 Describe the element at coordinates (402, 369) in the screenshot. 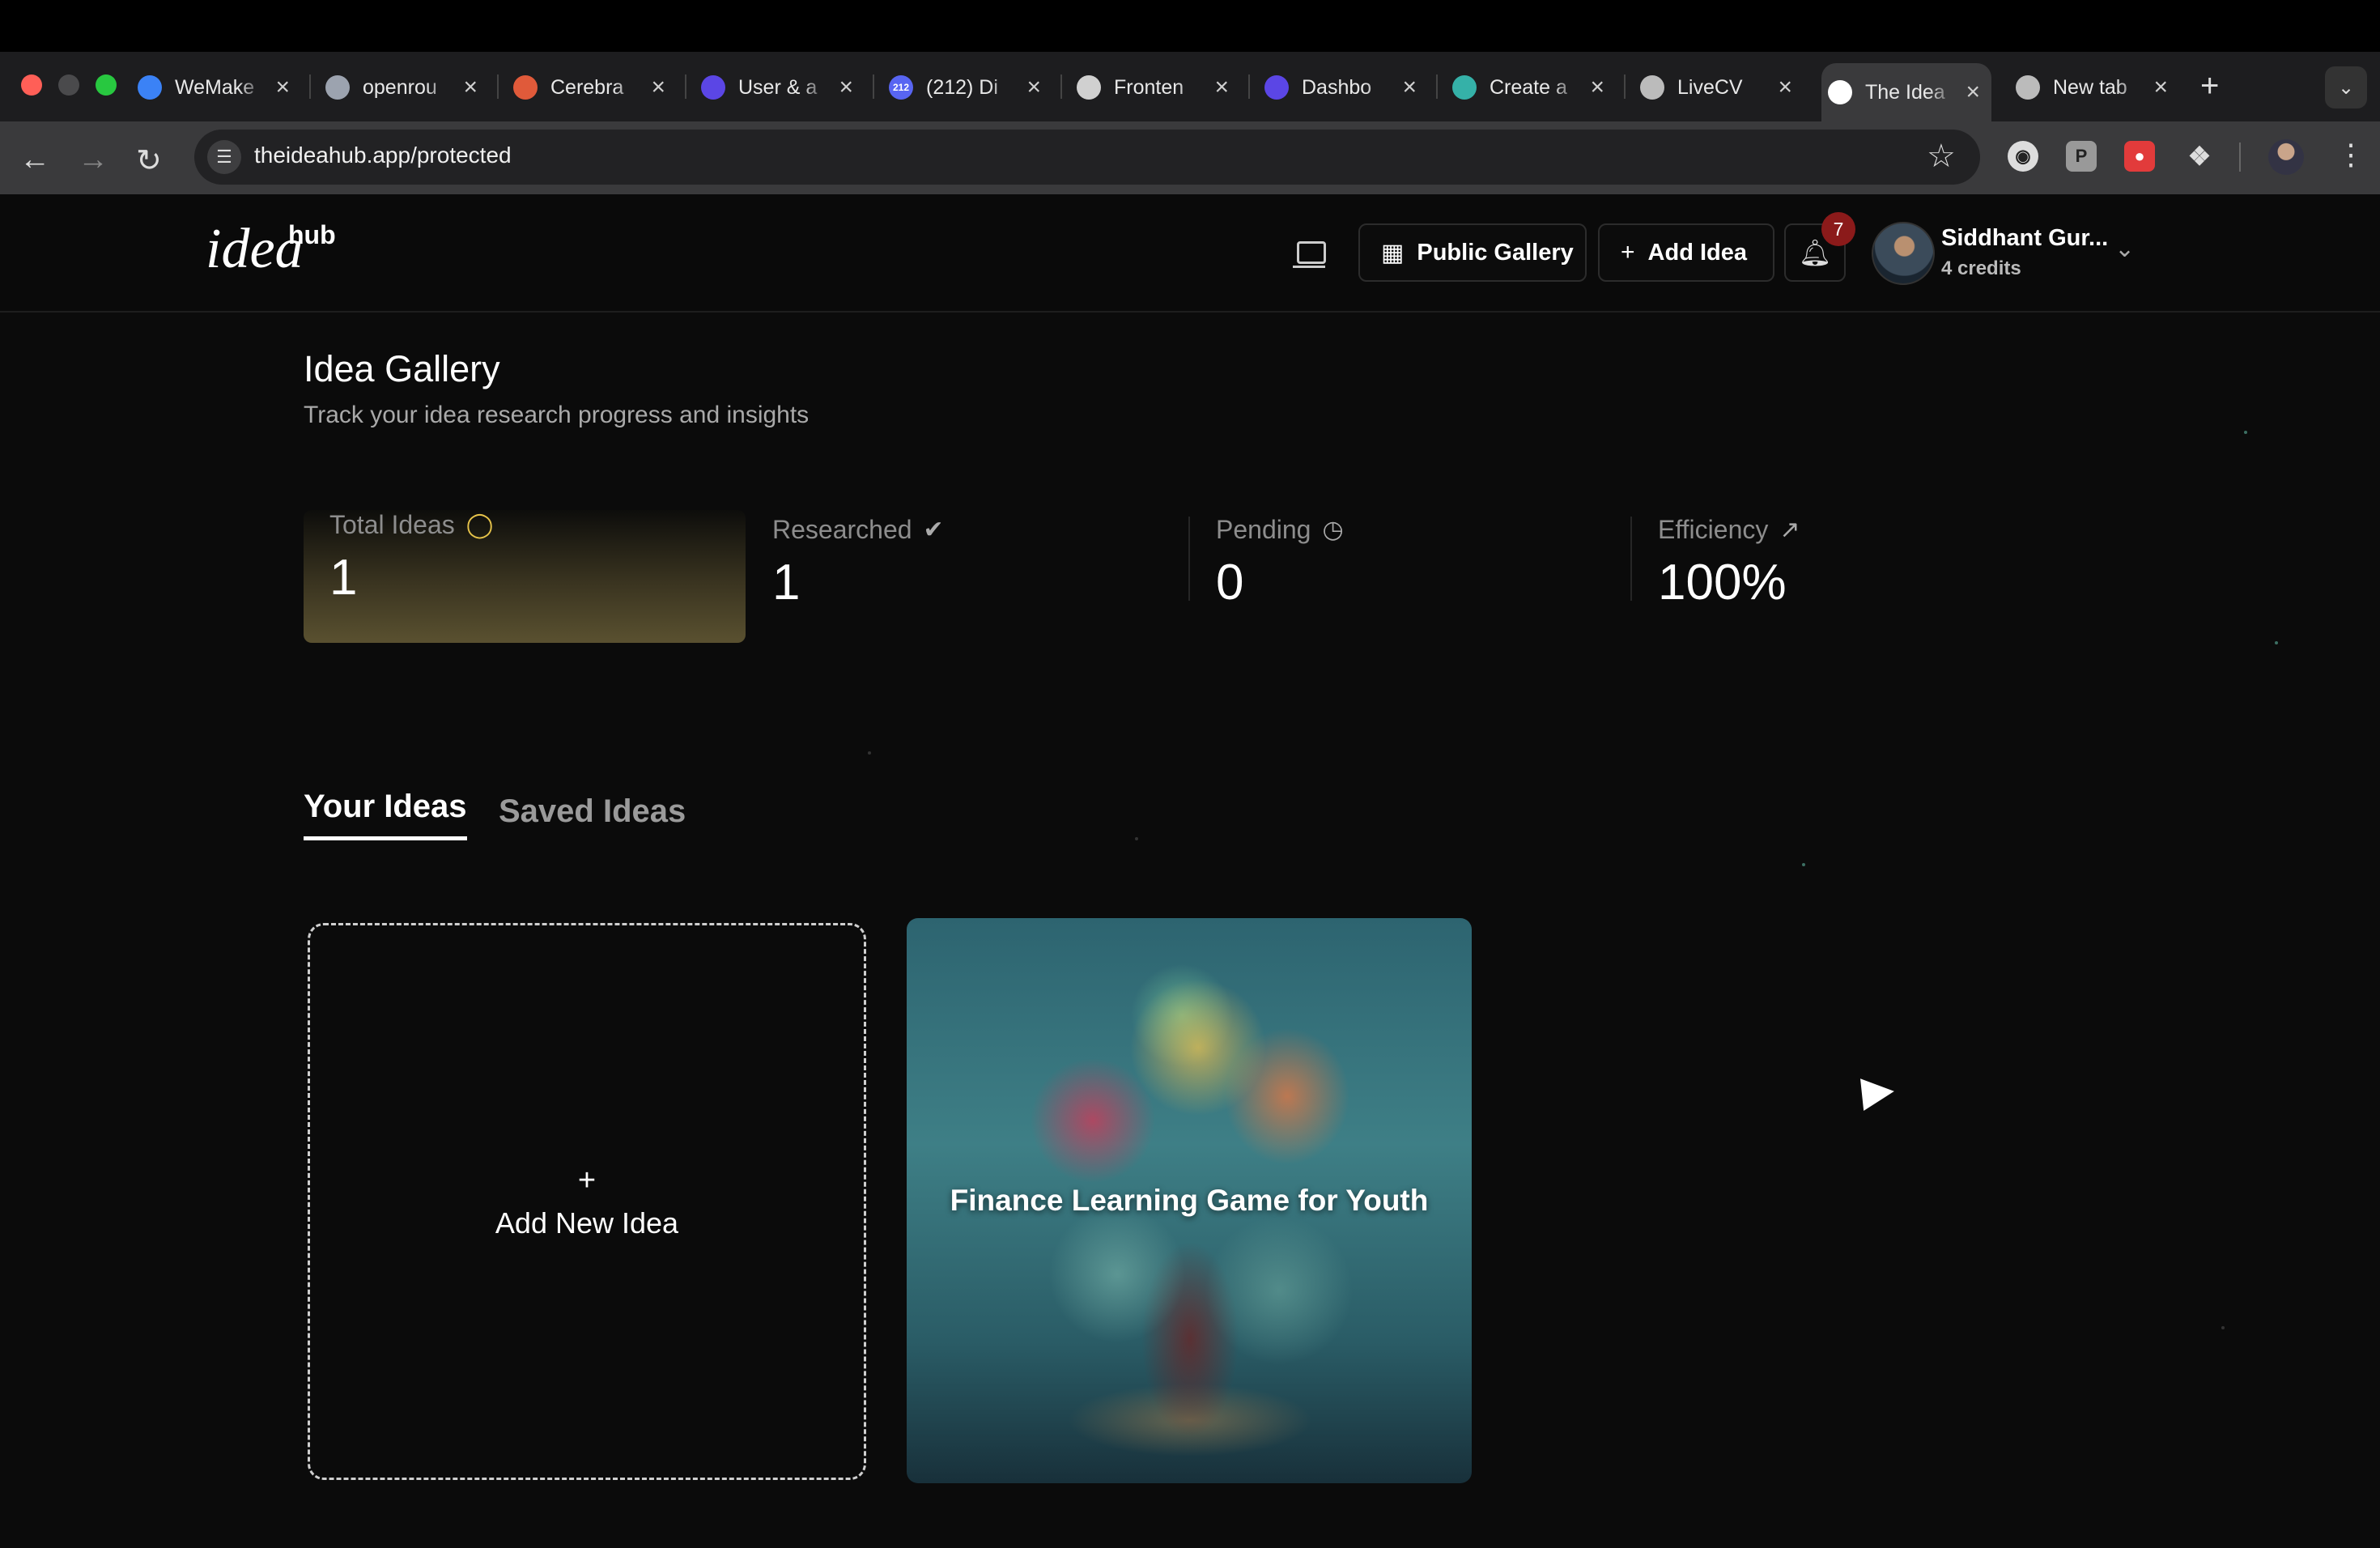

I see `page-title: Idea Gallery` at that location.